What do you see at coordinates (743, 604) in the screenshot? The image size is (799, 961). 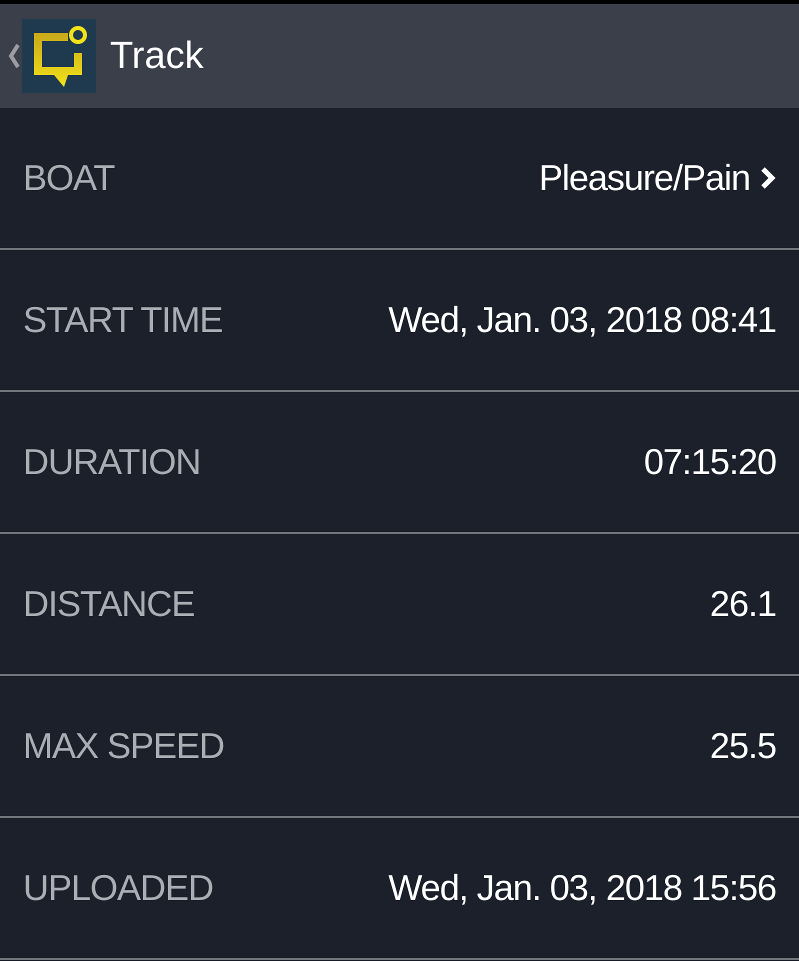 I see `row-value: 26.1` at bounding box center [743, 604].